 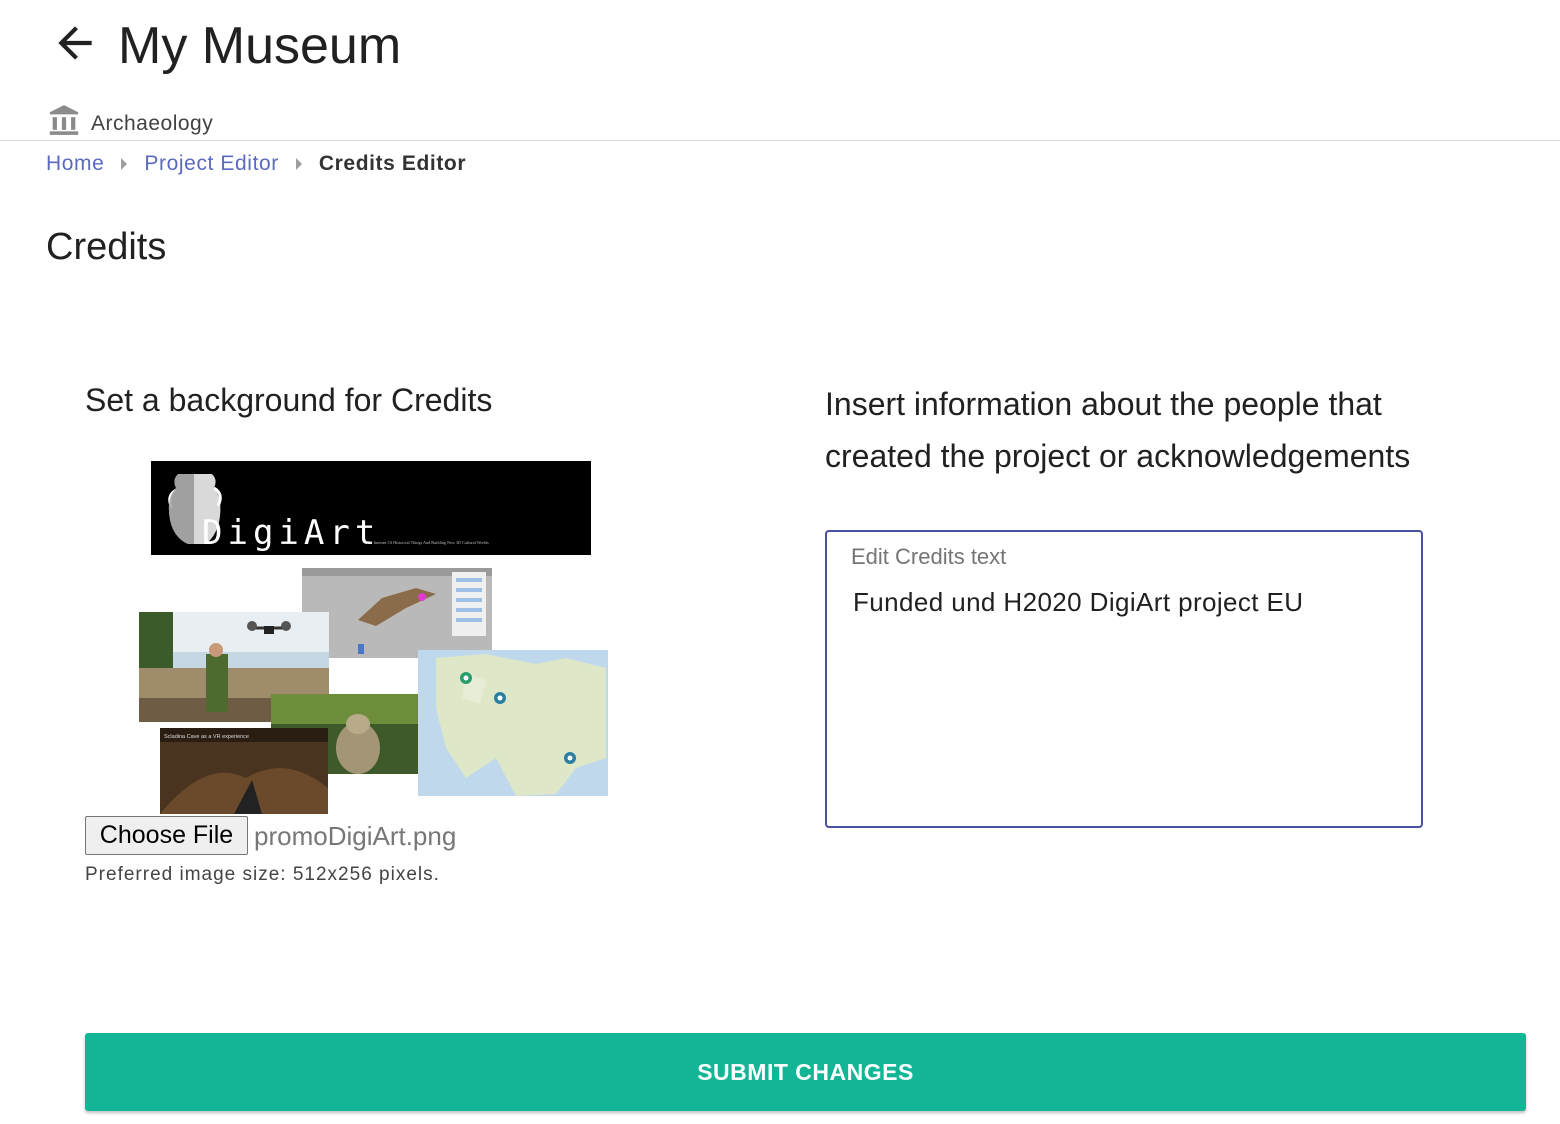 What do you see at coordinates (75, 164) in the screenshot?
I see `breadcrumb-home-link: Home` at bounding box center [75, 164].